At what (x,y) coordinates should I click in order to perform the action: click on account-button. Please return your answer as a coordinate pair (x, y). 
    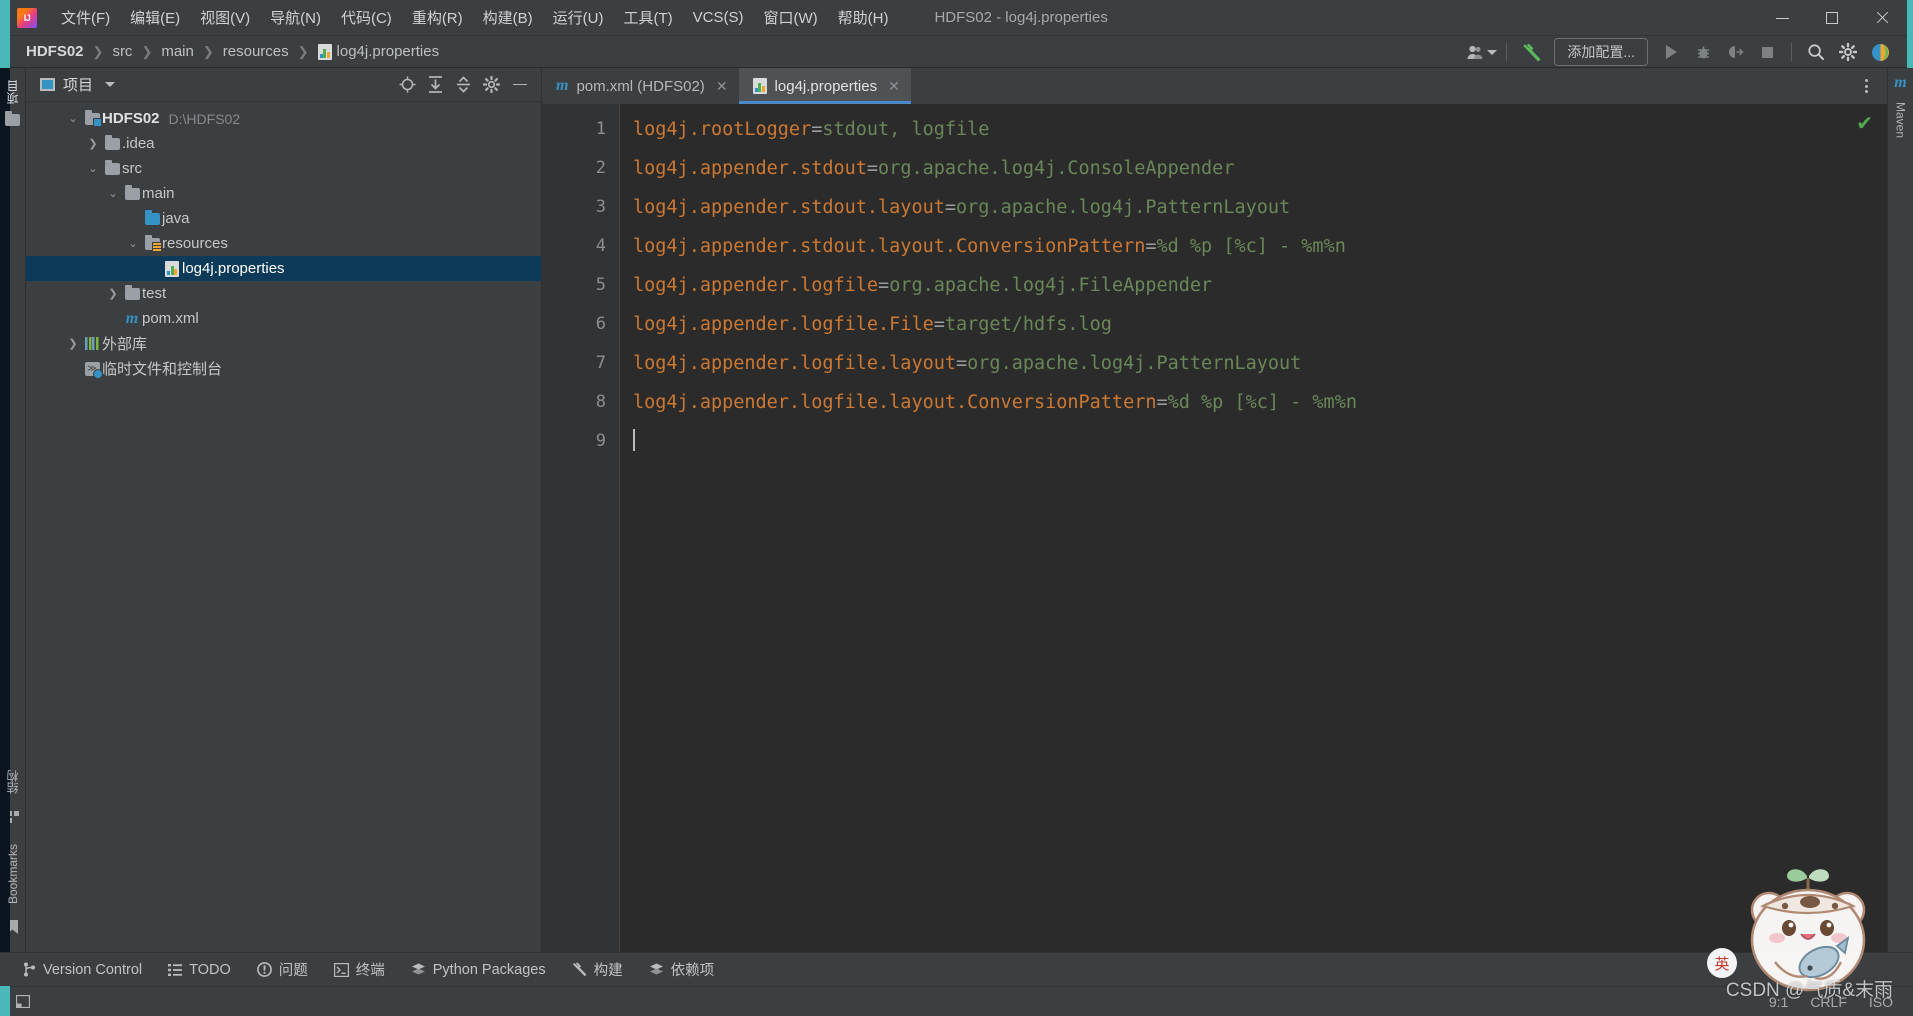
    Looking at the image, I should click on (1482, 52).